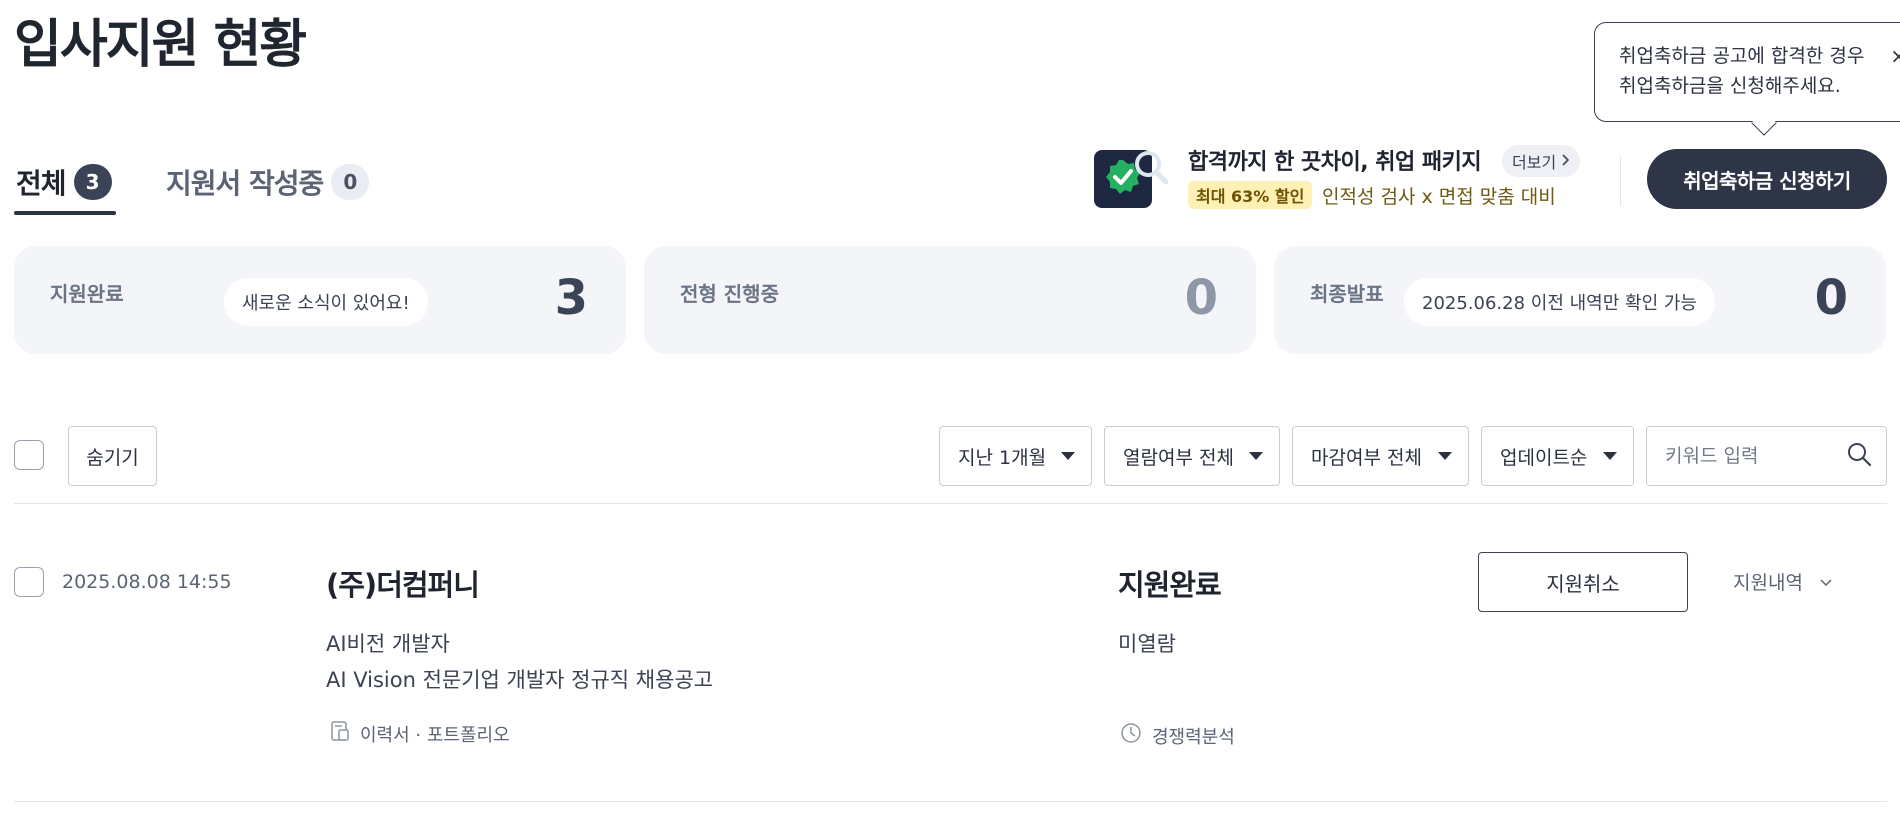 The image size is (1900, 822). Describe the element at coordinates (29, 455) in the screenshot. I see `select-all-checkbox` at that location.